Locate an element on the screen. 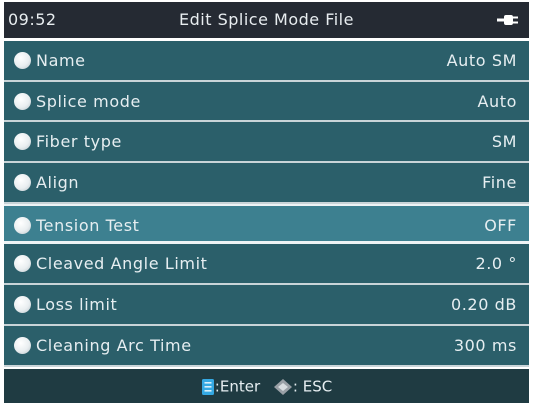 The width and height of the screenshot is (533, 405). setting-value: 0.20 dB is located at coordinates (483, 305).